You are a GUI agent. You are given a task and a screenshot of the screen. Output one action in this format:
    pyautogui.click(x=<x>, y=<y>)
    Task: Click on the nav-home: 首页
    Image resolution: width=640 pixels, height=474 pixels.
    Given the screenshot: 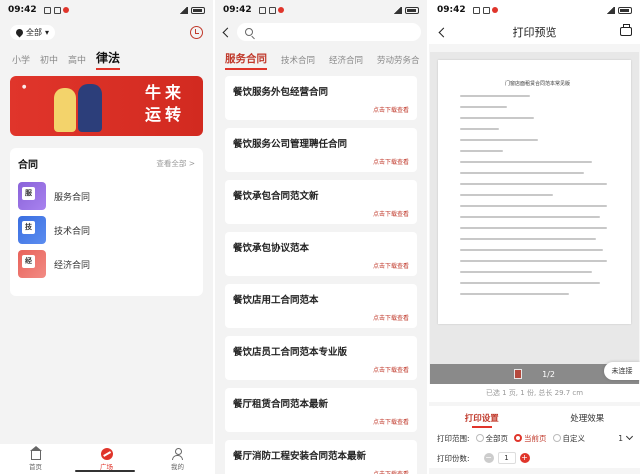 What is the action you would take?
    pyautogui.click(x=35, y=458)
    